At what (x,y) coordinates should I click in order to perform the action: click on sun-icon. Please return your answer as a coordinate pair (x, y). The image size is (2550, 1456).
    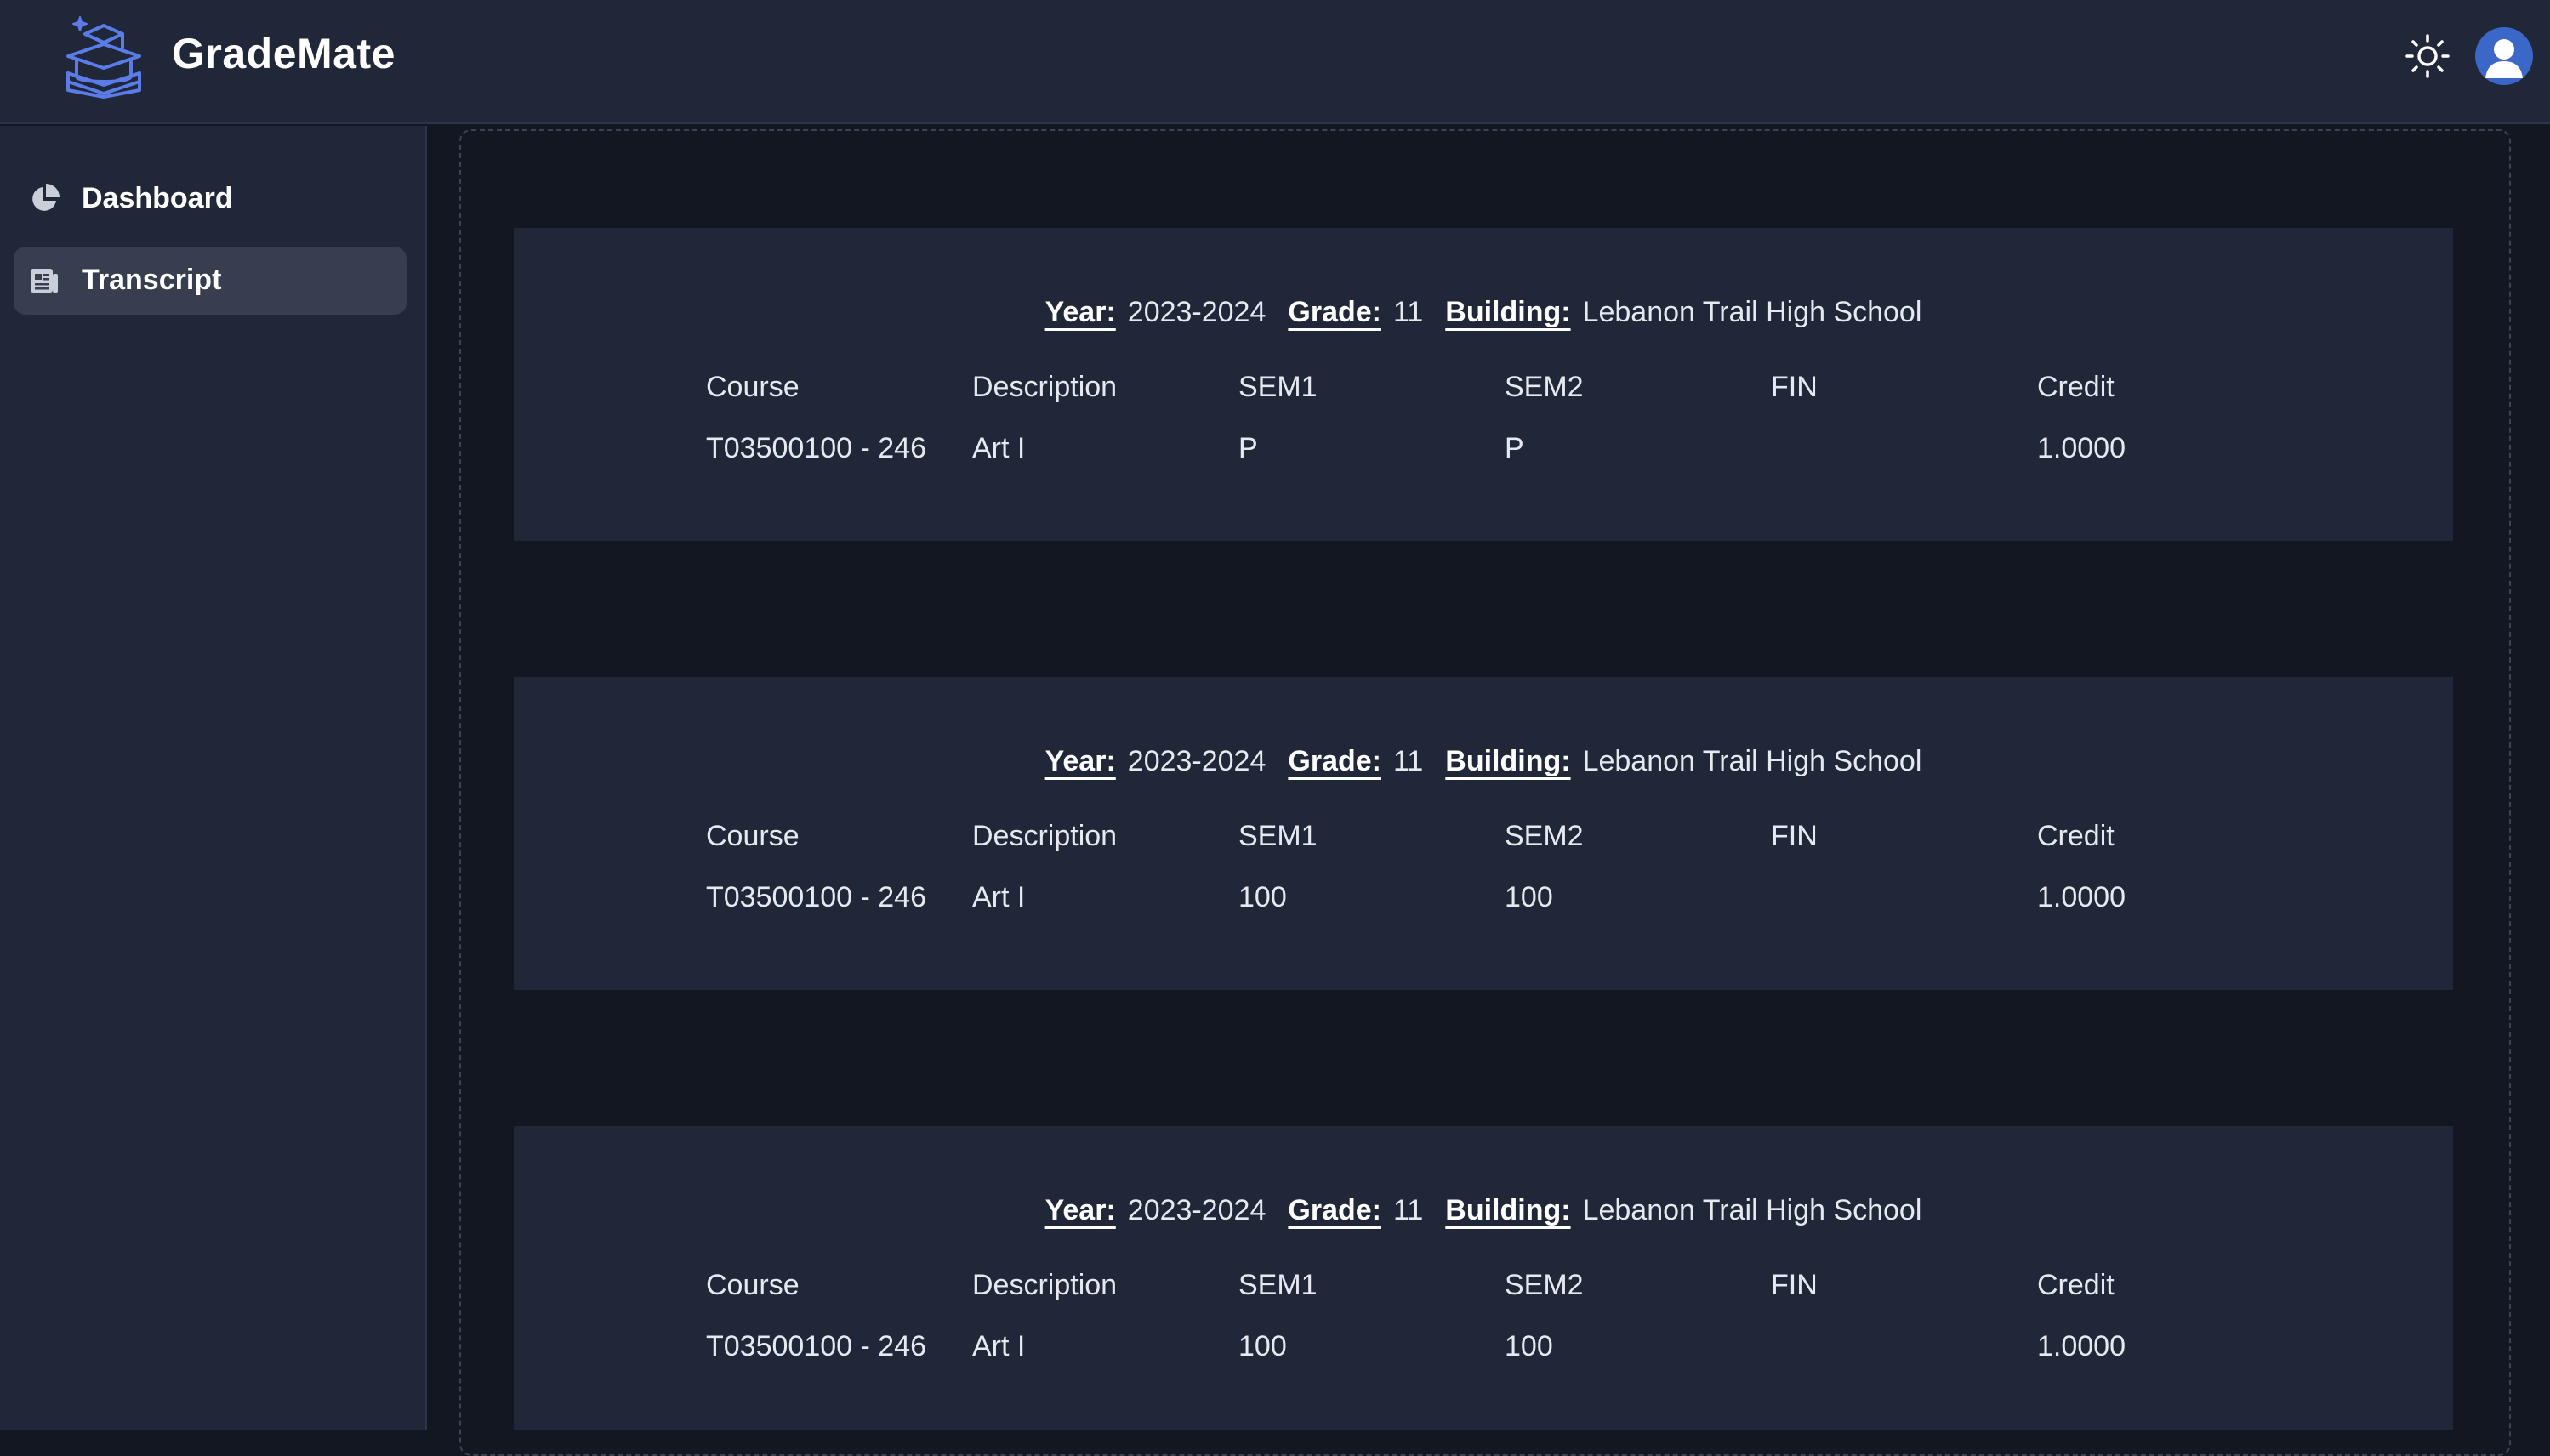
    Looking at the image, I should click on (2427, 56).